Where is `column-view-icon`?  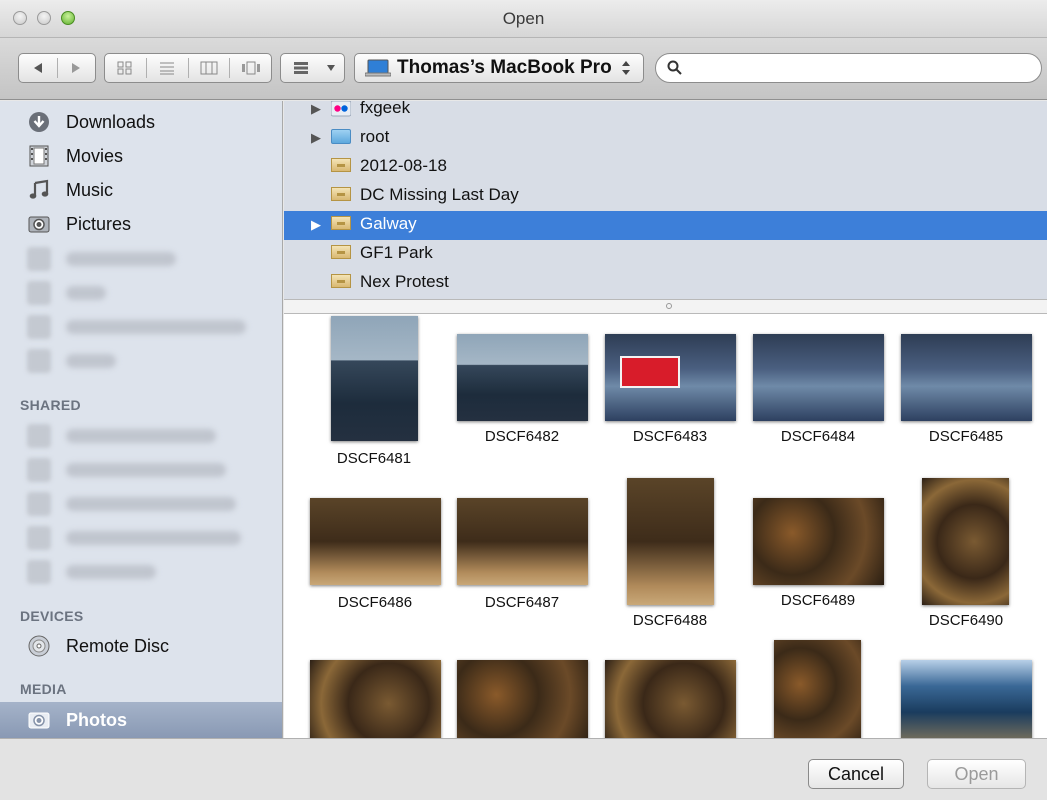 column-view-icon is located at coordinates (209, 68).